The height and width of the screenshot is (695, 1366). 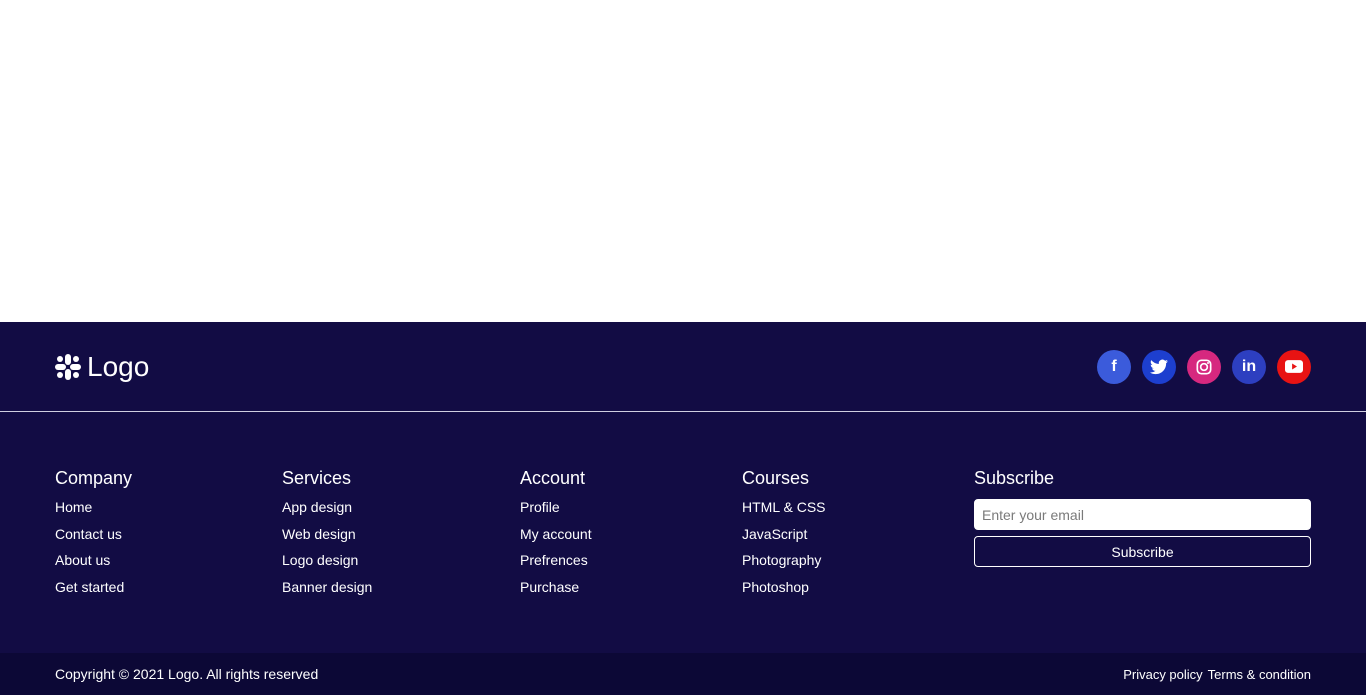 I want to click on slack-icon, so click(x=68, y=366).